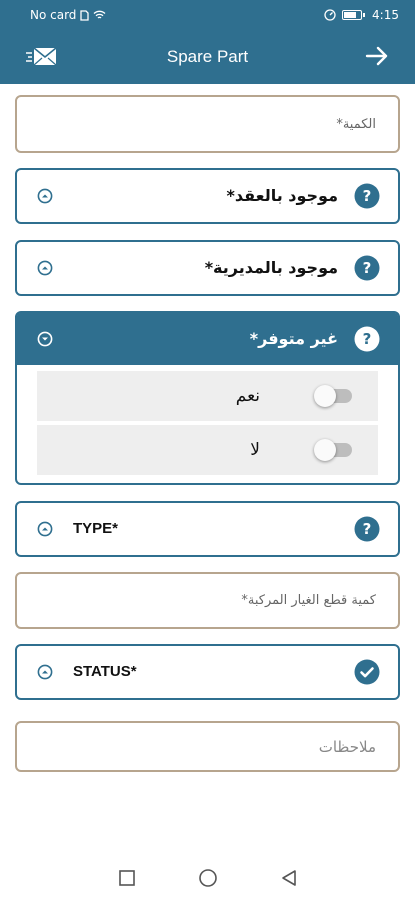 The width and height of the screenshot is (415, 900). I want to click on speed-icon, so click(330, 15).